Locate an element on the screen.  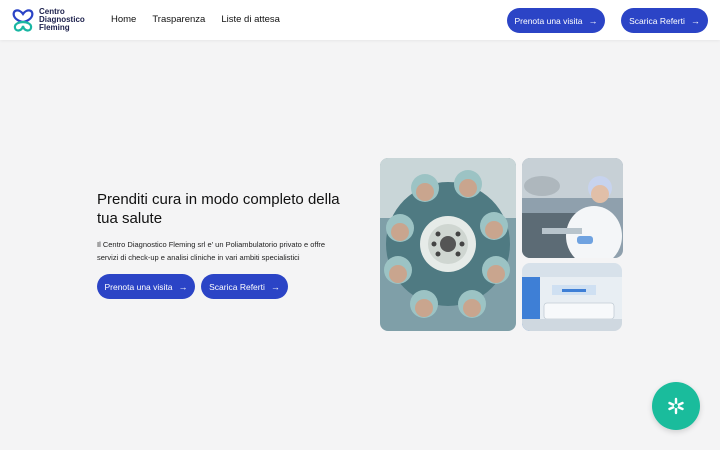
nav-home: Home is located at coordinates (123, 19).